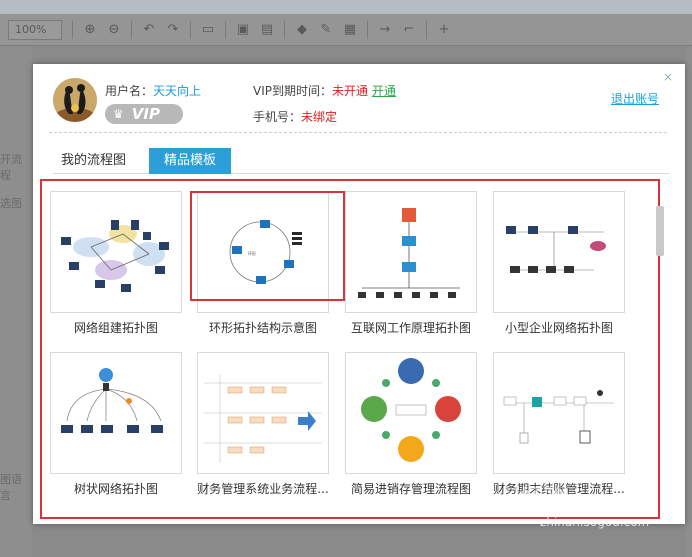  What do you see at coordinates (595, 522) in the screenshot?
I see `watermark-url: zhinan.sogou.com` at bounding box center [595, 522].